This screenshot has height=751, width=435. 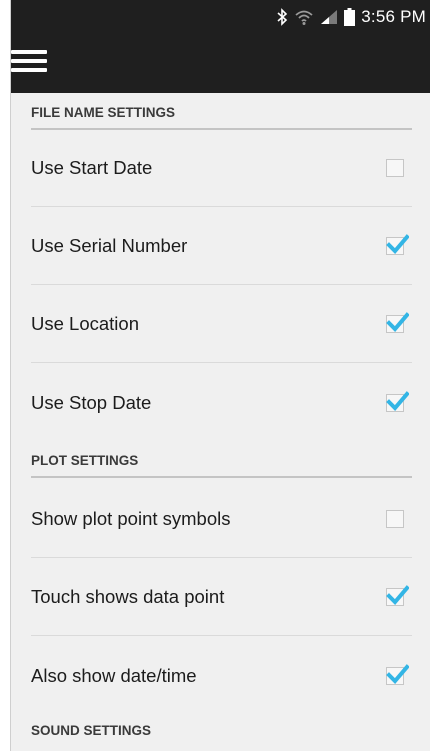 What do you see at coordinates (221, 675) in the screenshot?
I see `setting-row-also-show-date-time: Also show date/time` at bounding box center [221, 675].